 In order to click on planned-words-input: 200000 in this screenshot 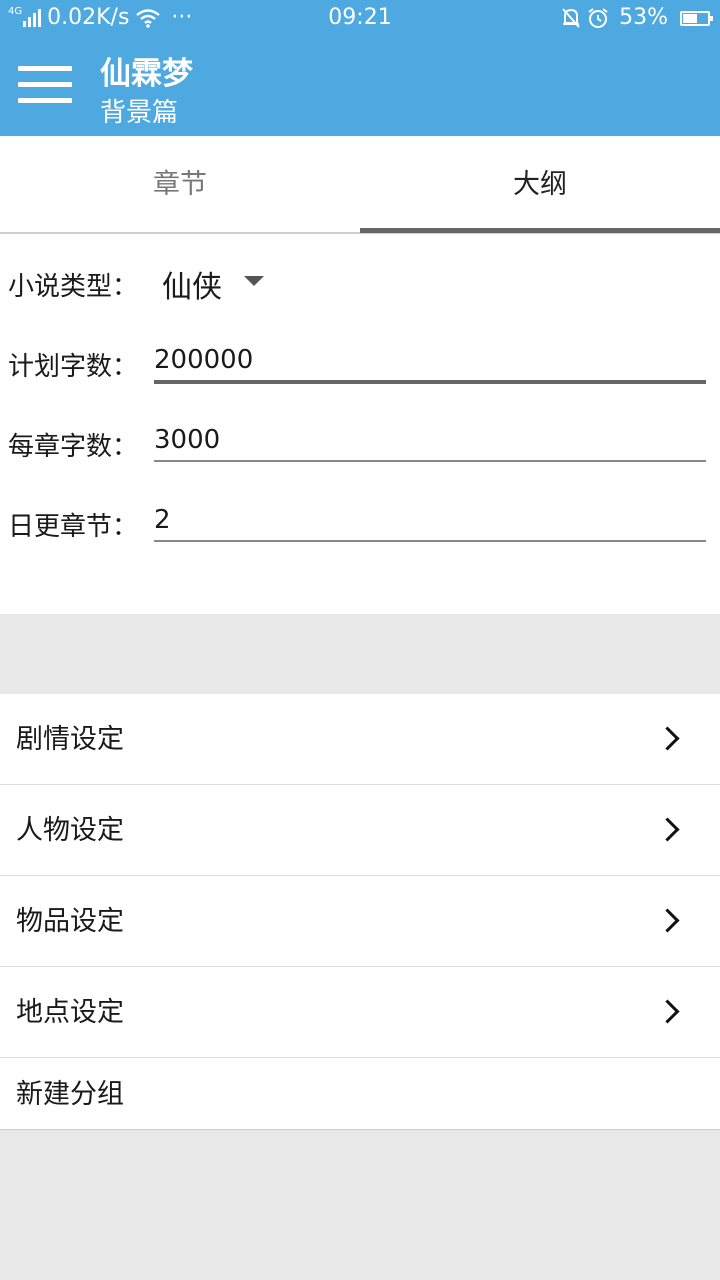, I will do `click(430, 362)`.